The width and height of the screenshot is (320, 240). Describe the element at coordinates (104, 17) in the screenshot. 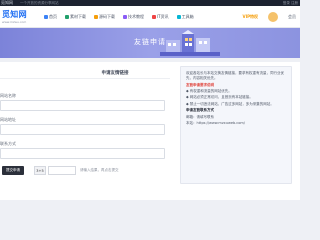

I see `nav-item-source: 源码下载` at that location.